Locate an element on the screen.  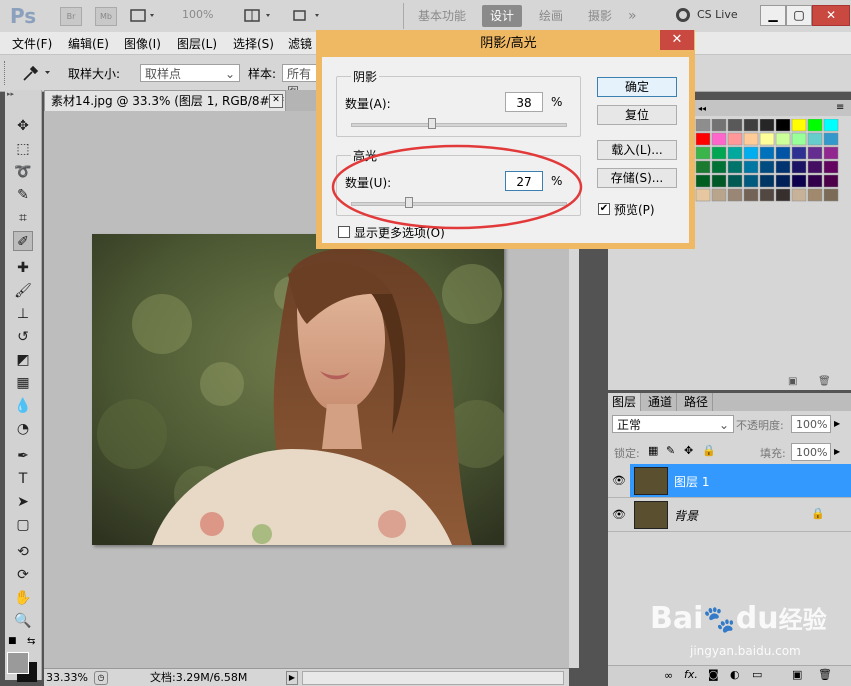
menu-filter: 滤镜 is located at coordinates (300, 43).